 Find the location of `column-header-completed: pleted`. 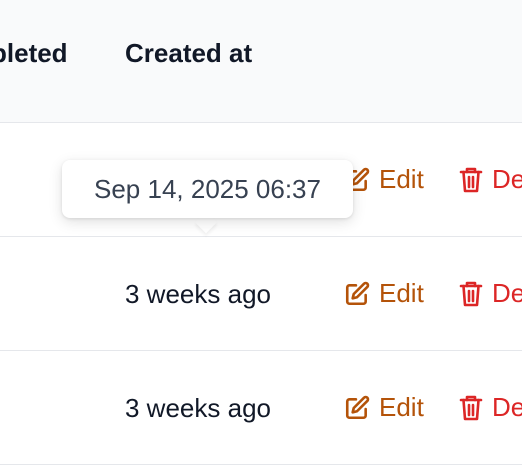

column-header-completed: pleted is located at coordinates (34, 53).